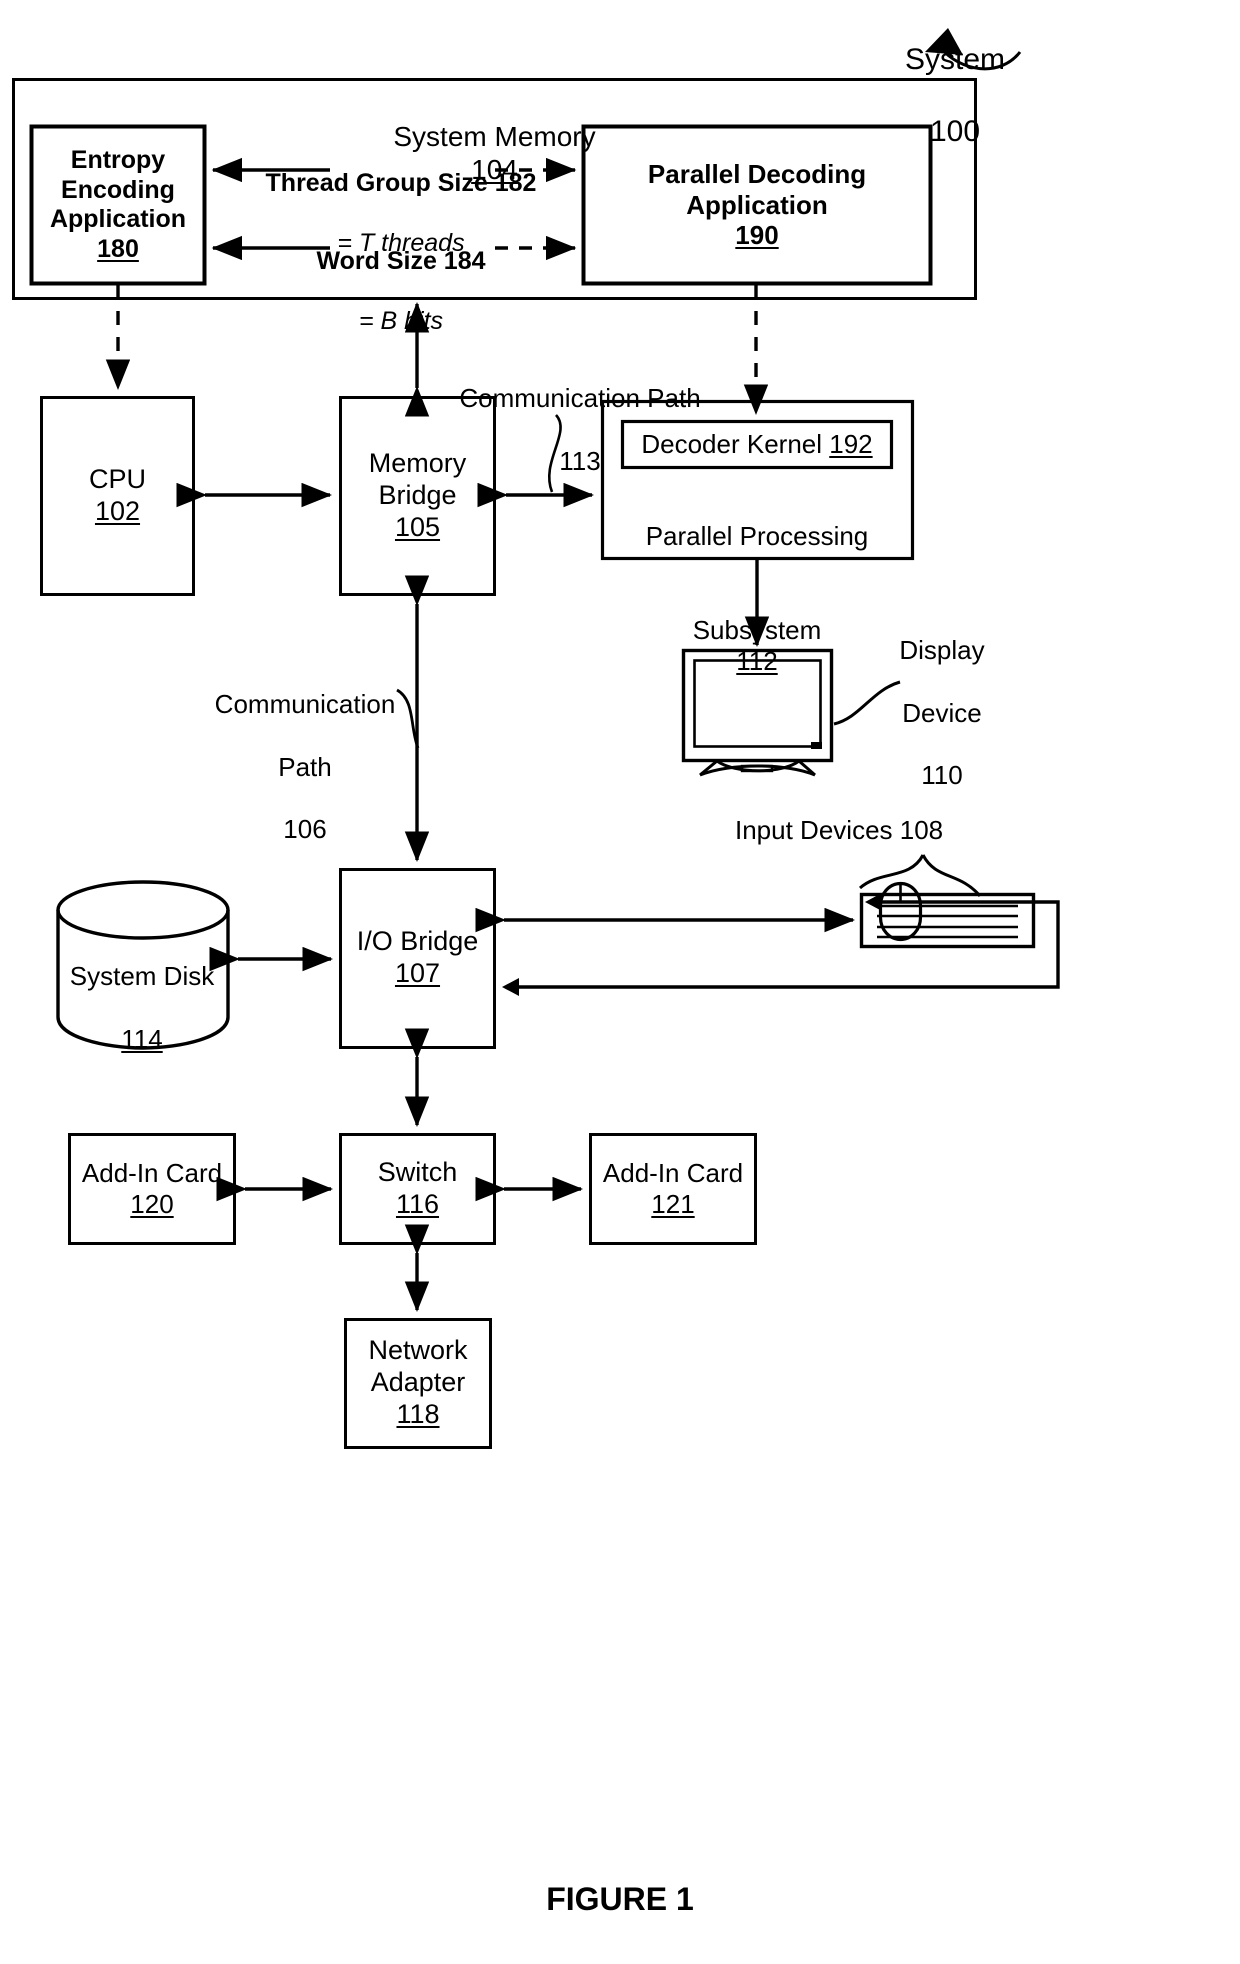 The image size is (1240, 1964). What do you see at coordinates (401, 261) in the screenshot?
I see `word-size-name: Word Size 184` at bounding box center [401, 261].